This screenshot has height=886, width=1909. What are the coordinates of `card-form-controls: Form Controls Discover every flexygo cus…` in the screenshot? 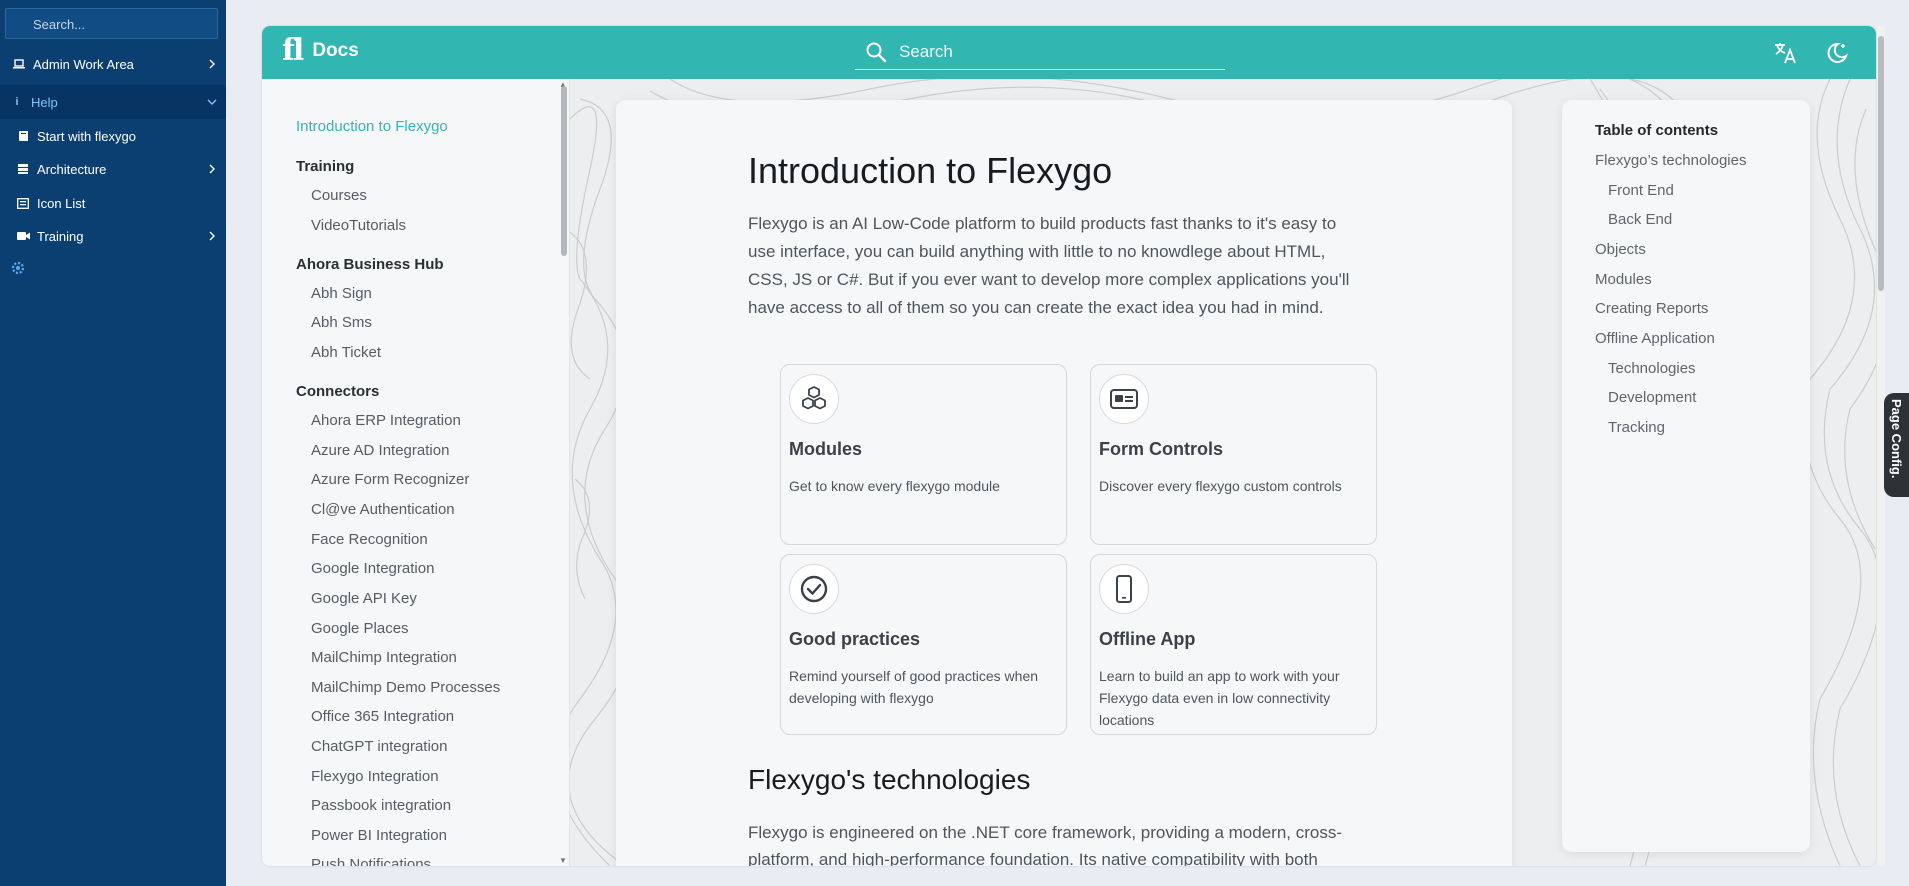 It's located at (1233, 454).